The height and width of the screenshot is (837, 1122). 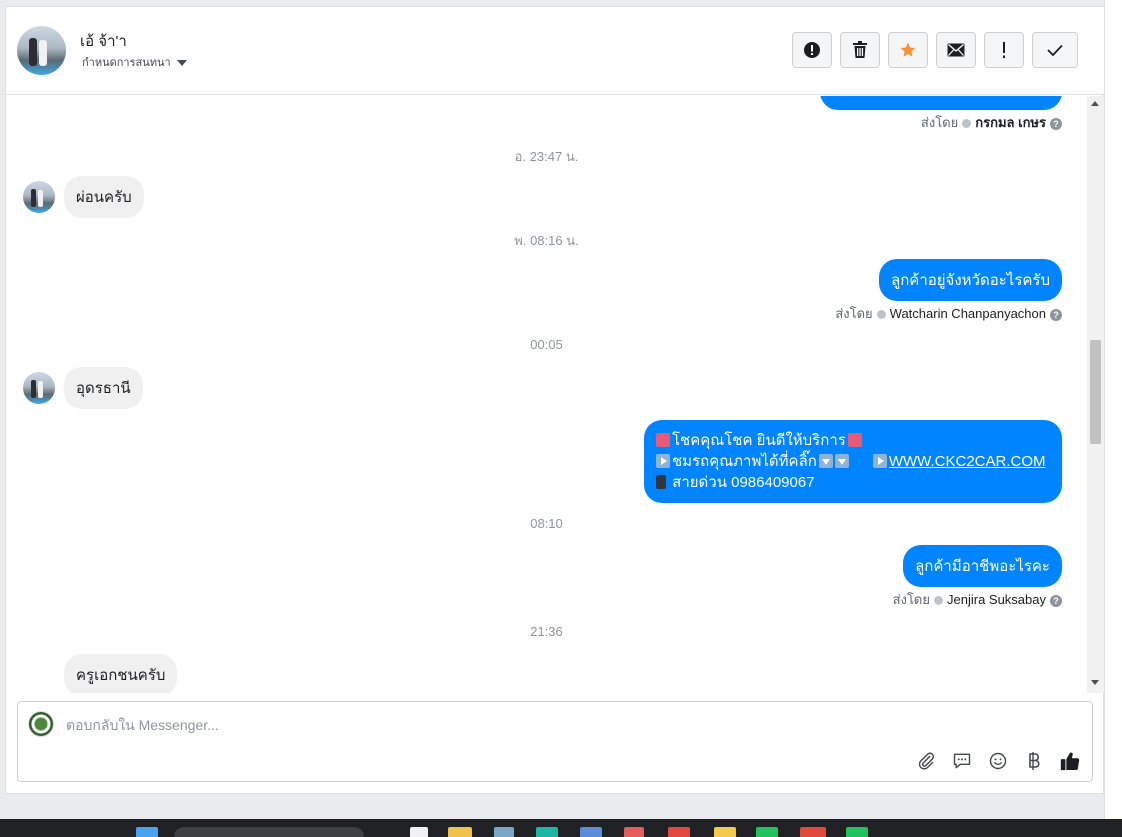 What do you see at coordinates (181, 63) in the screenshot?
I see `caret-down-icon` at bounding box center [181, 63].